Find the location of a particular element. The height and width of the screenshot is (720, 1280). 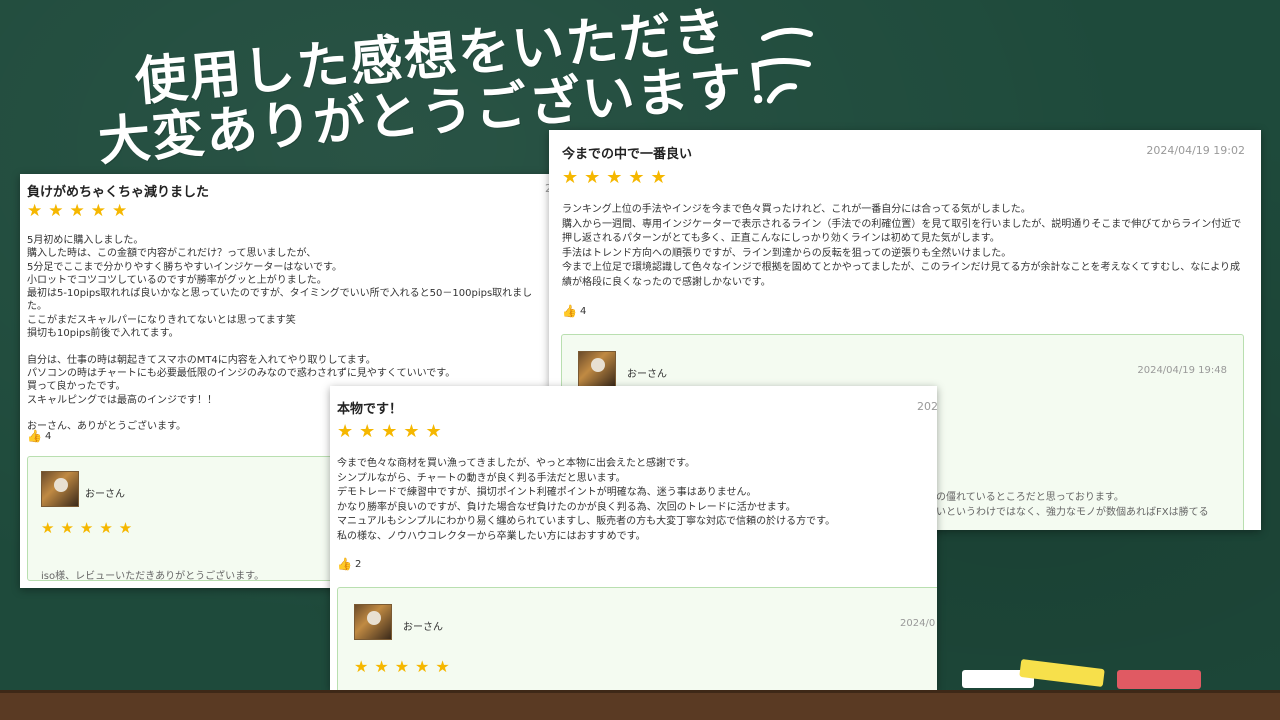

seller-reply: おーさん 2024/0 ★★★★★ is located at coordinates (637, 638).